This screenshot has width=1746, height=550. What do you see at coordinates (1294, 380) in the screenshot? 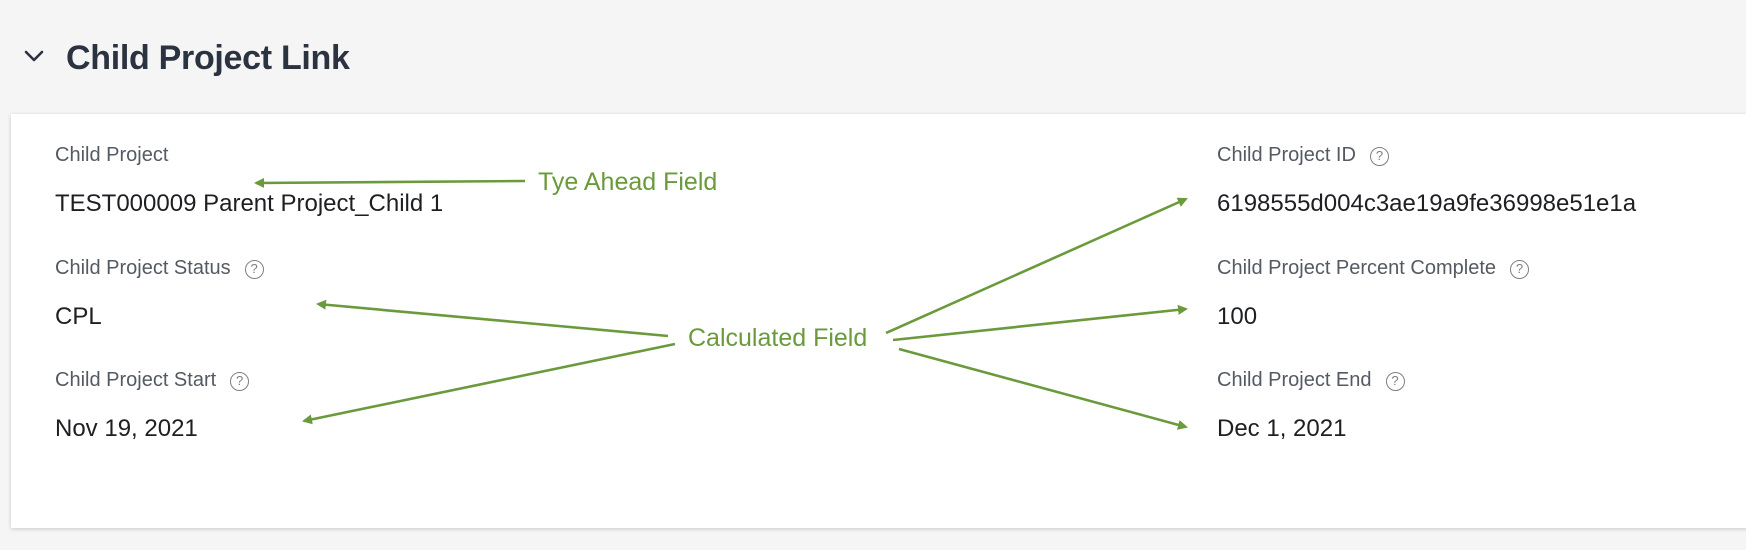
I see `child-project-end-label-text: Child Project End` at bounding box center [1294, 380].